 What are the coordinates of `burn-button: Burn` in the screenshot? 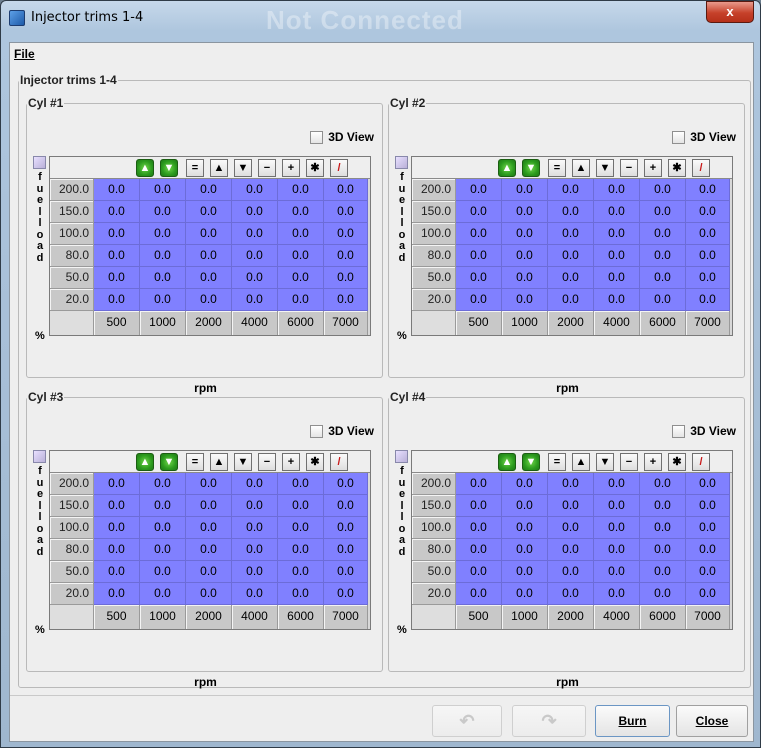 It's located at (632, 721).